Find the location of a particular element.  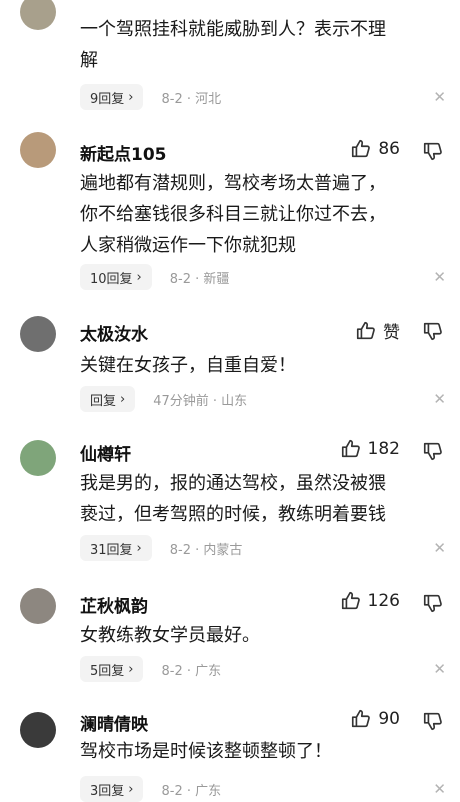

reply-label: 31回复 is located at coordinates (111, 550).